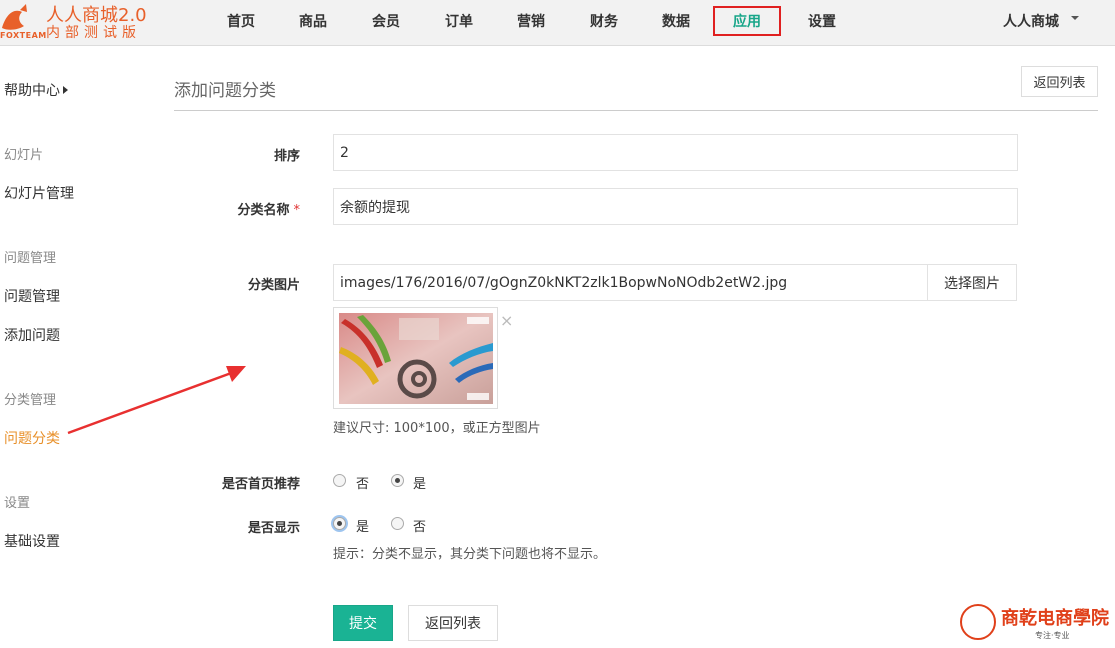 The image size is (1115, 648). I want to click on watermark-logo: 商乾电商學院 专注·专业, so click(1034, 623).